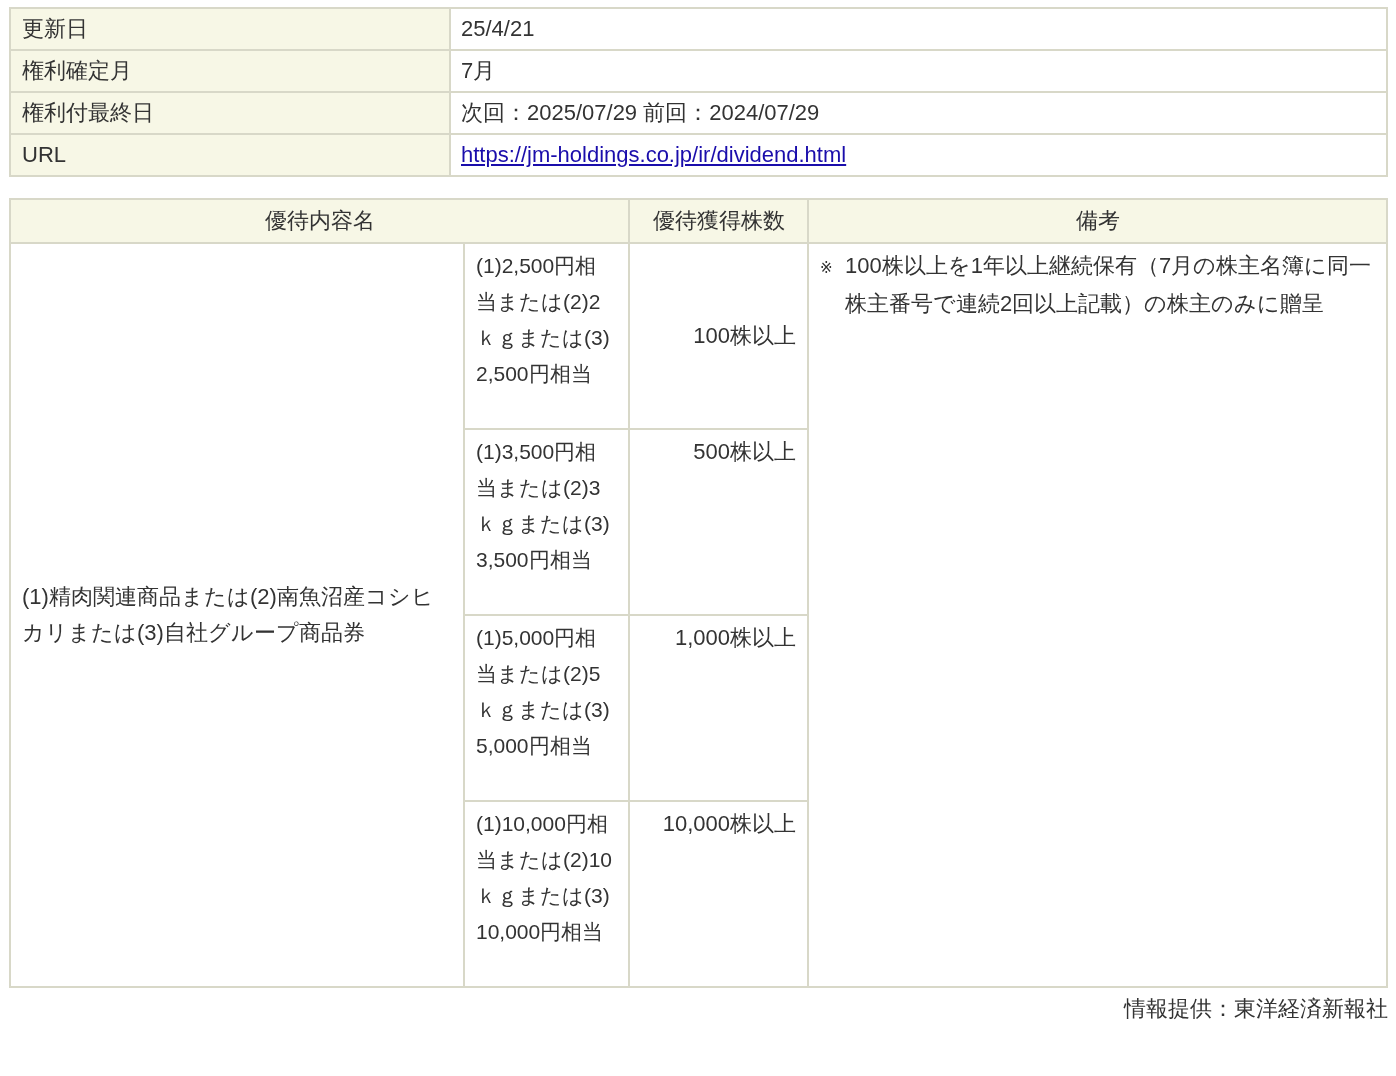 This screenshot has height=1076, width=1396. Describe the element at coordinates (230, 29) in the screenshot. I see `row-label: 更新日` at that location.